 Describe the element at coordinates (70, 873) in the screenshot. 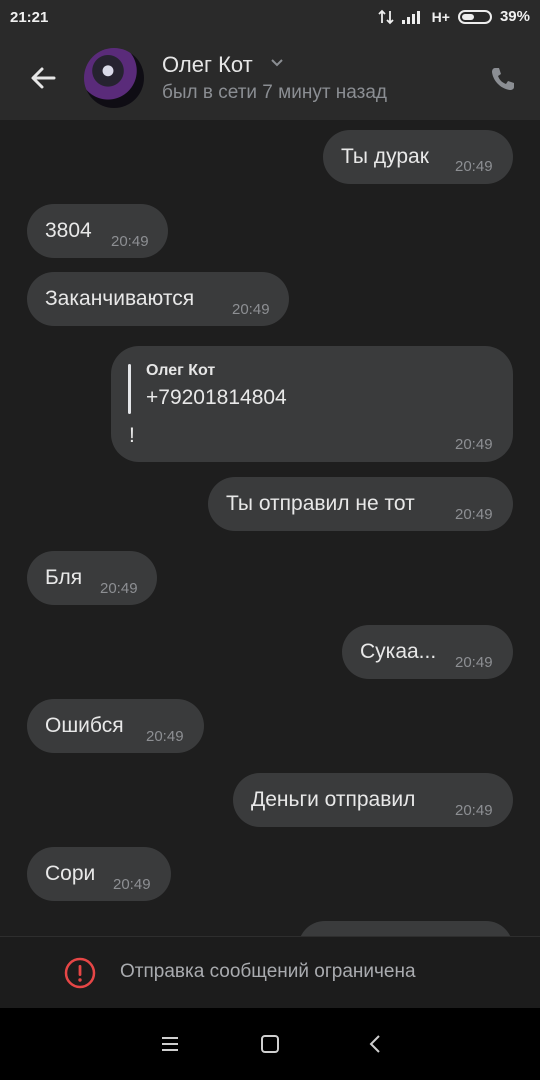

I see `message-text: Сори` at that location.